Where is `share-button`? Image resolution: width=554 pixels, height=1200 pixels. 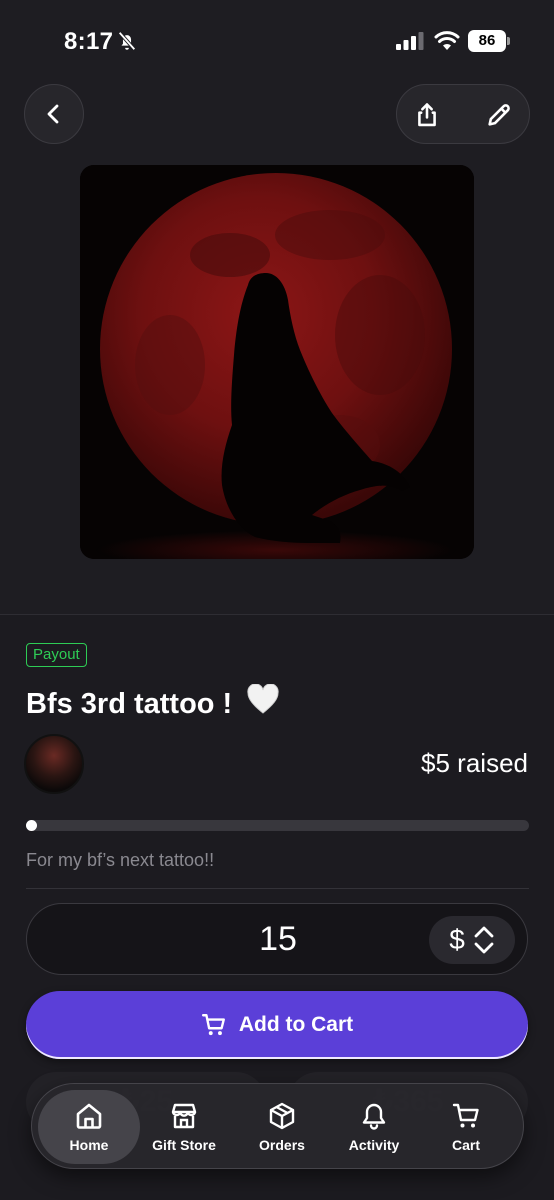
share-button is located at coordinates (427, 115).